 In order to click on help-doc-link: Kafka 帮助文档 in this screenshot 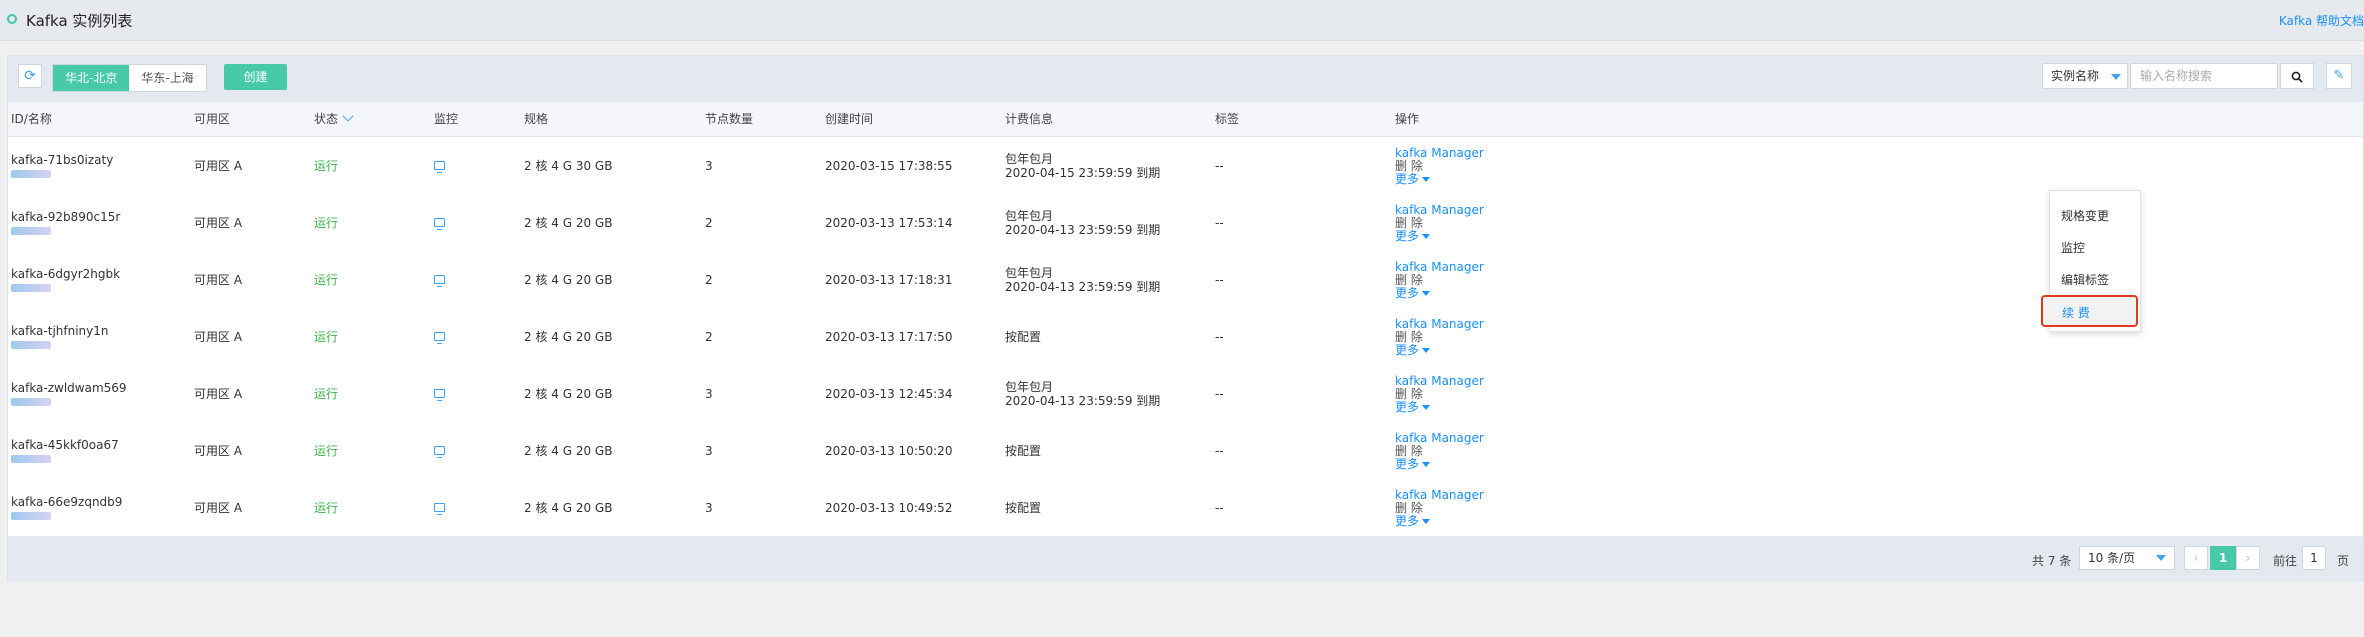, I will do `click(2321, 20)`.